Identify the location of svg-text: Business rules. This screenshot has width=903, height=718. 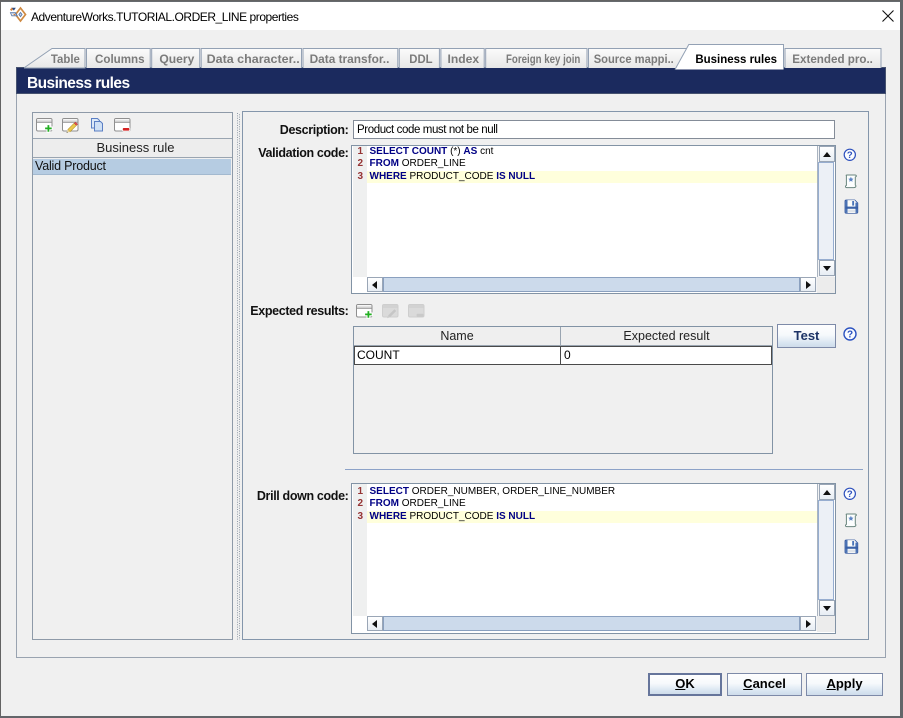
(736, 59).